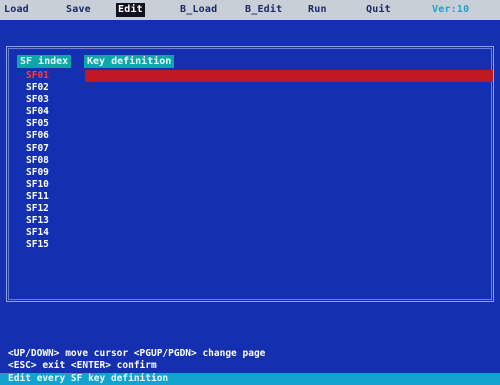 This screenshot has height=385, width=500. What do you see at coordinates (289, 76) in the screenshot?
I see `selected-row-highlight` at bounding box center [289, 76].